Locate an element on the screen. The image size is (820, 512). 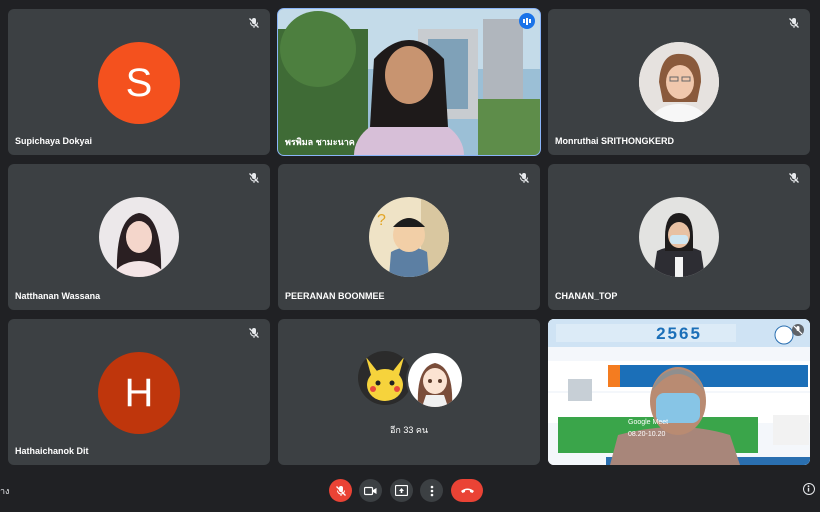
participant-tile: H Hathaichanok Dit is located at coordinates (139, 392).